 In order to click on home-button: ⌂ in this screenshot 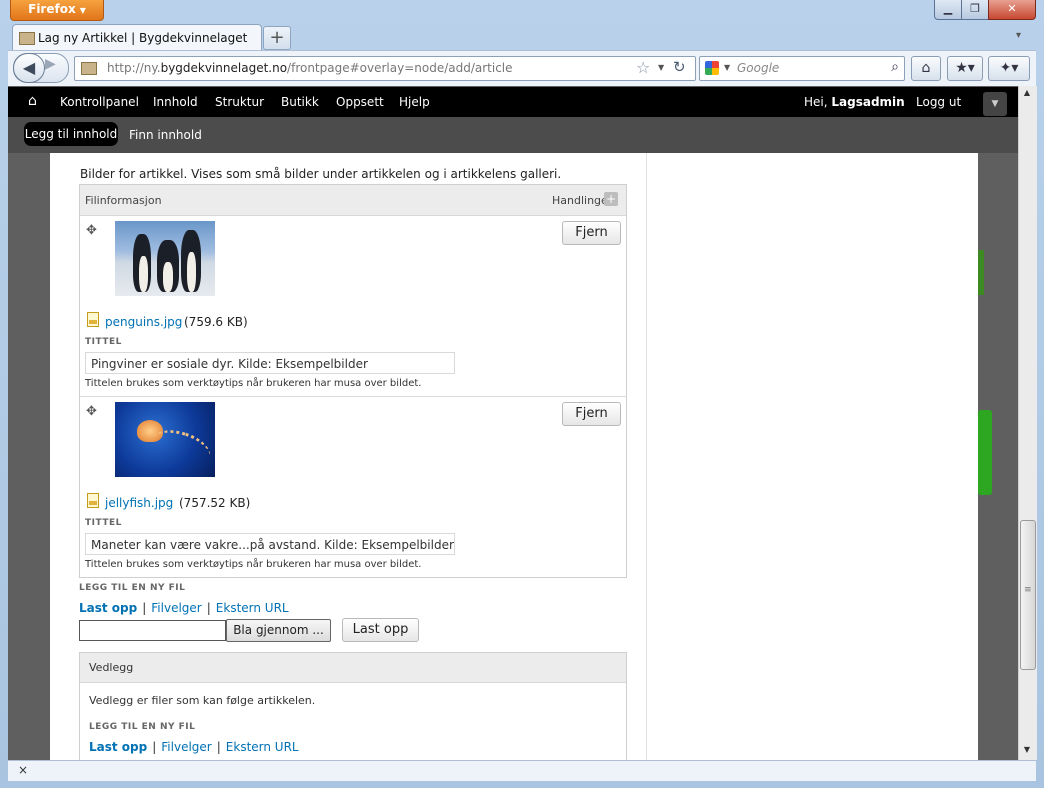, I will do `click(926, 68)`.